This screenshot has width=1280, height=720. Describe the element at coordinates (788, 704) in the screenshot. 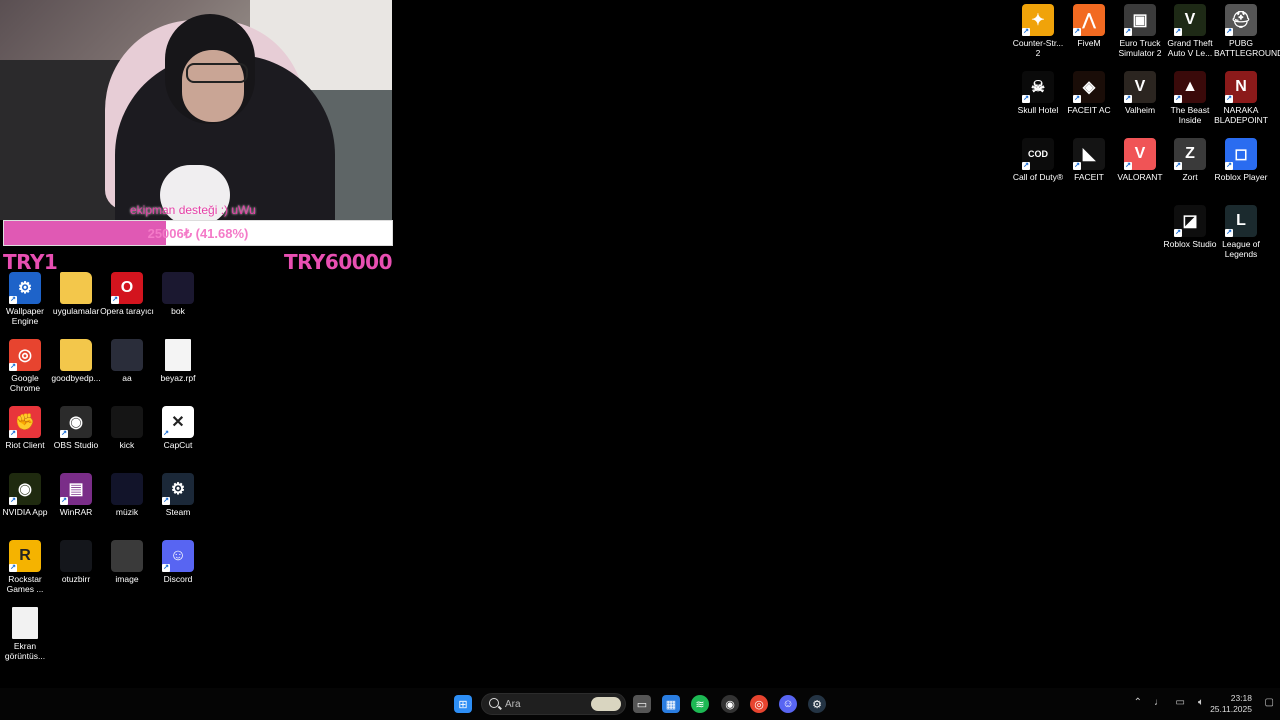

I see `discord-icon: ☺` at that location.